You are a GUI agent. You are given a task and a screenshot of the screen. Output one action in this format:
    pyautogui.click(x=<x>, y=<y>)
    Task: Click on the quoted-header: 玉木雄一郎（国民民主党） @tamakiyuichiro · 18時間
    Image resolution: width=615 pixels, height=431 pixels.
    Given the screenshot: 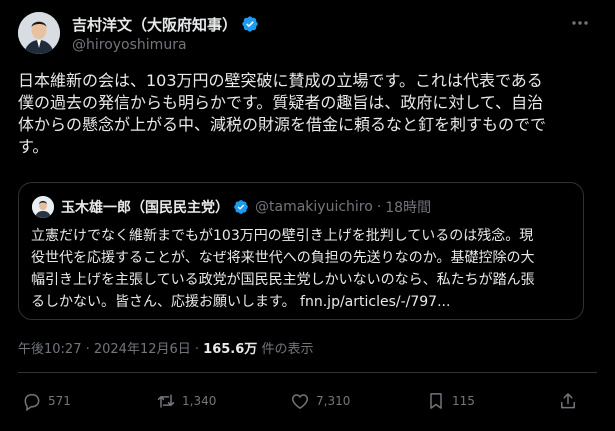 What is the action you would take?
    pyautogui.click(x=246, y=207)
    